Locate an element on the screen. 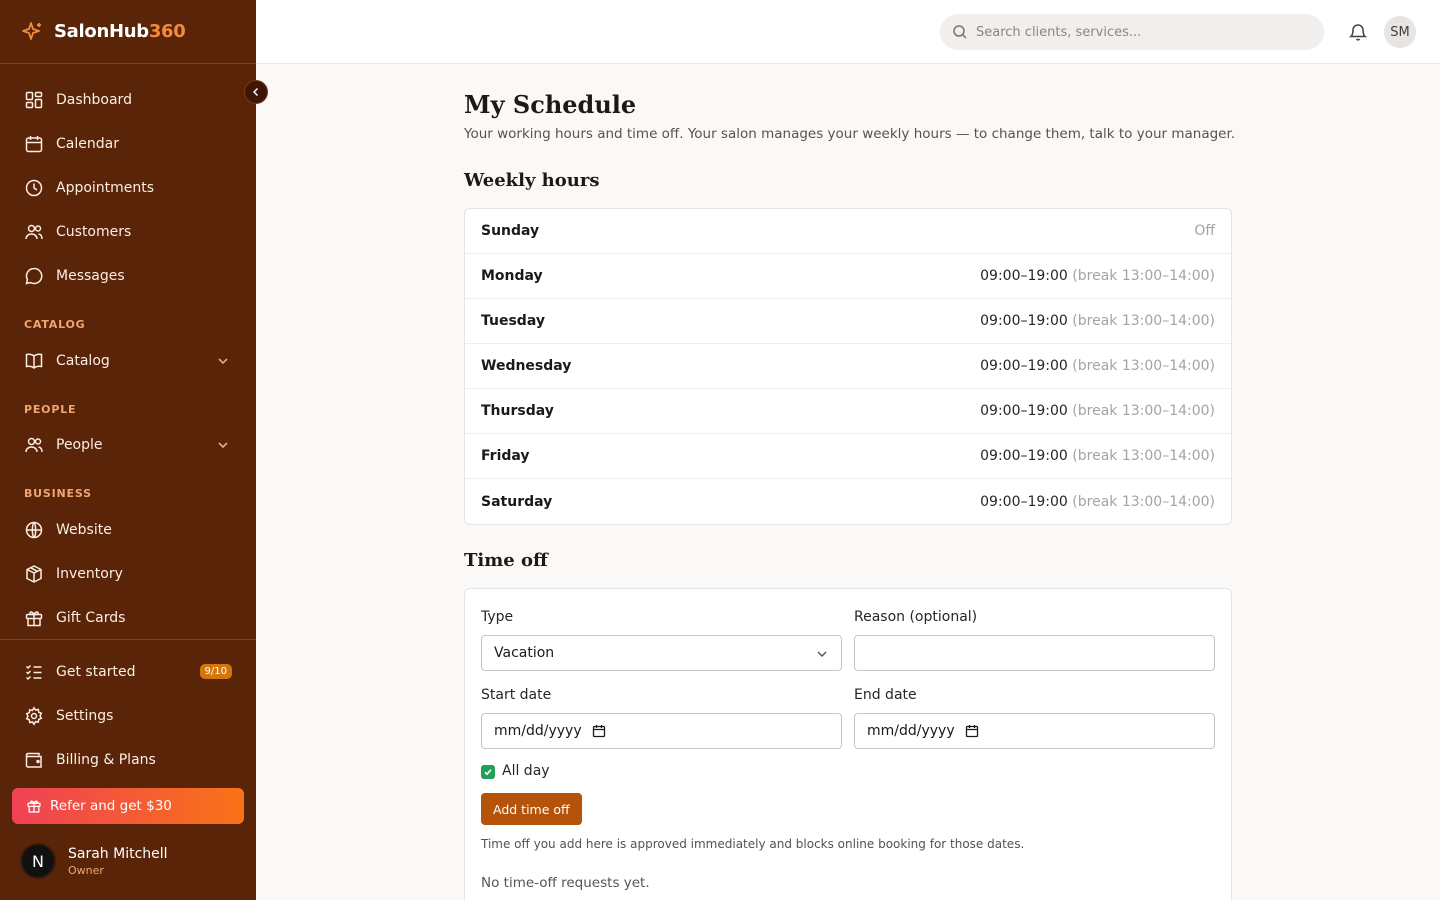 Image resolution: width=1440 pixels, height=900 pixels. start-date-input: mm/dd/yyyy is located at coordinates (661, 731).